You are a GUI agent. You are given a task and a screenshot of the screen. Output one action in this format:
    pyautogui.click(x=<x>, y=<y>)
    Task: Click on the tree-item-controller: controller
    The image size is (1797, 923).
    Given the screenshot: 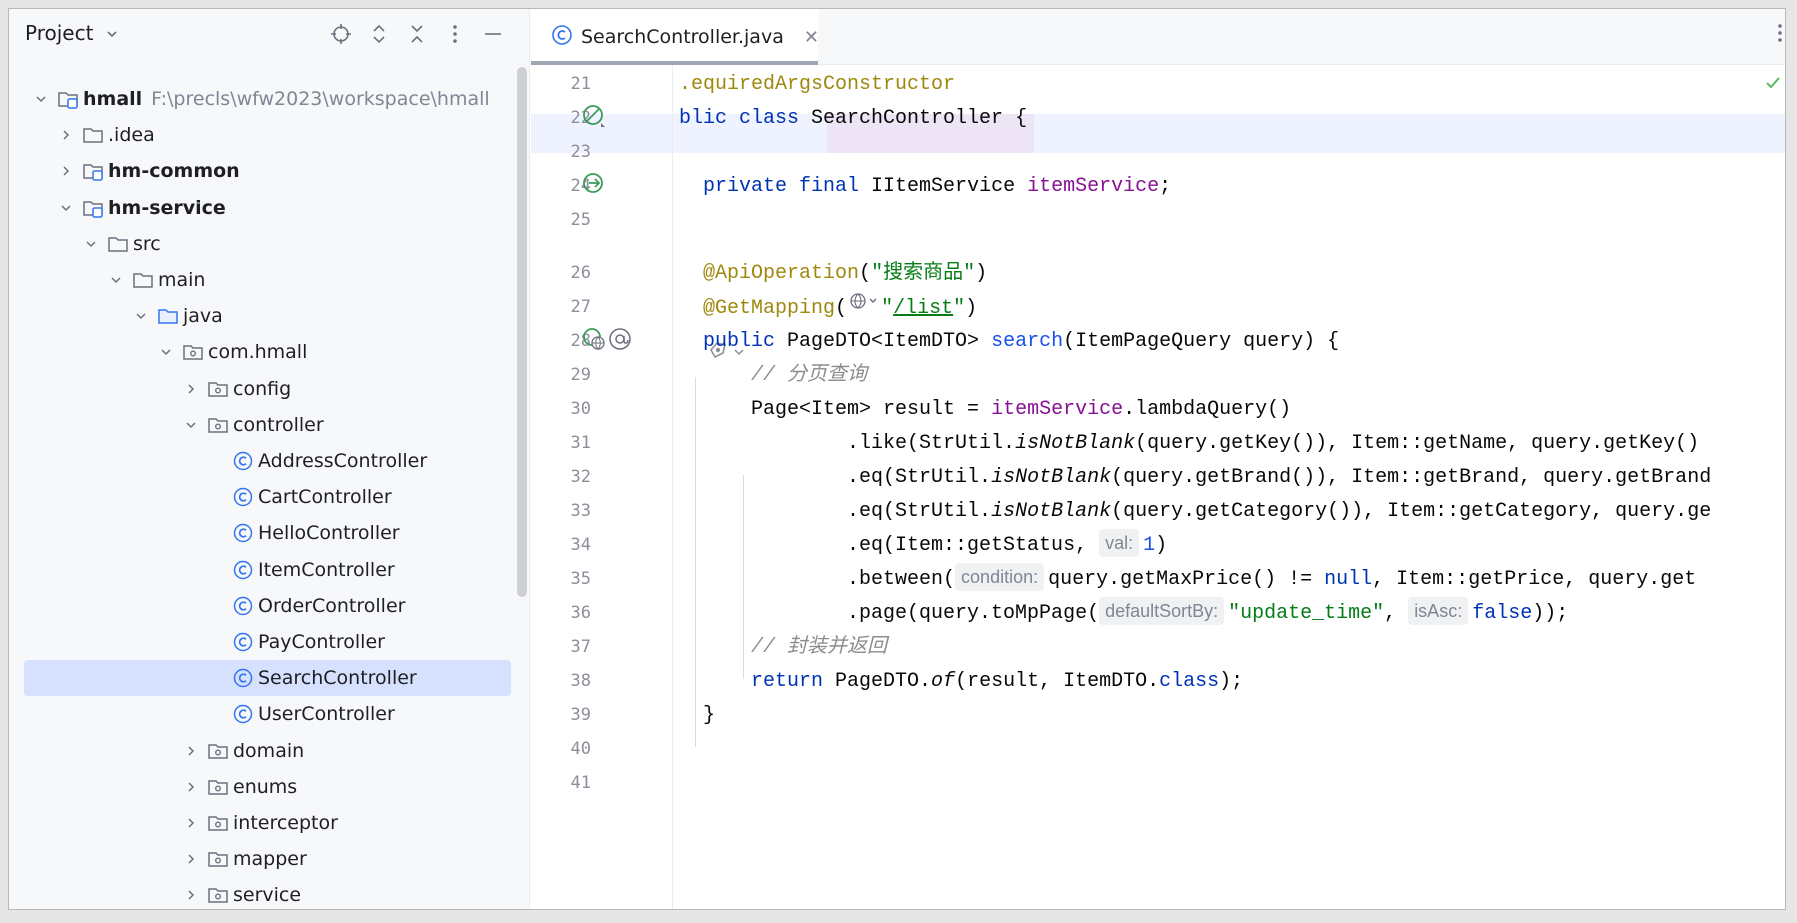 What is the action you would take?
    pyautogui.click(x=264, y=425)
    